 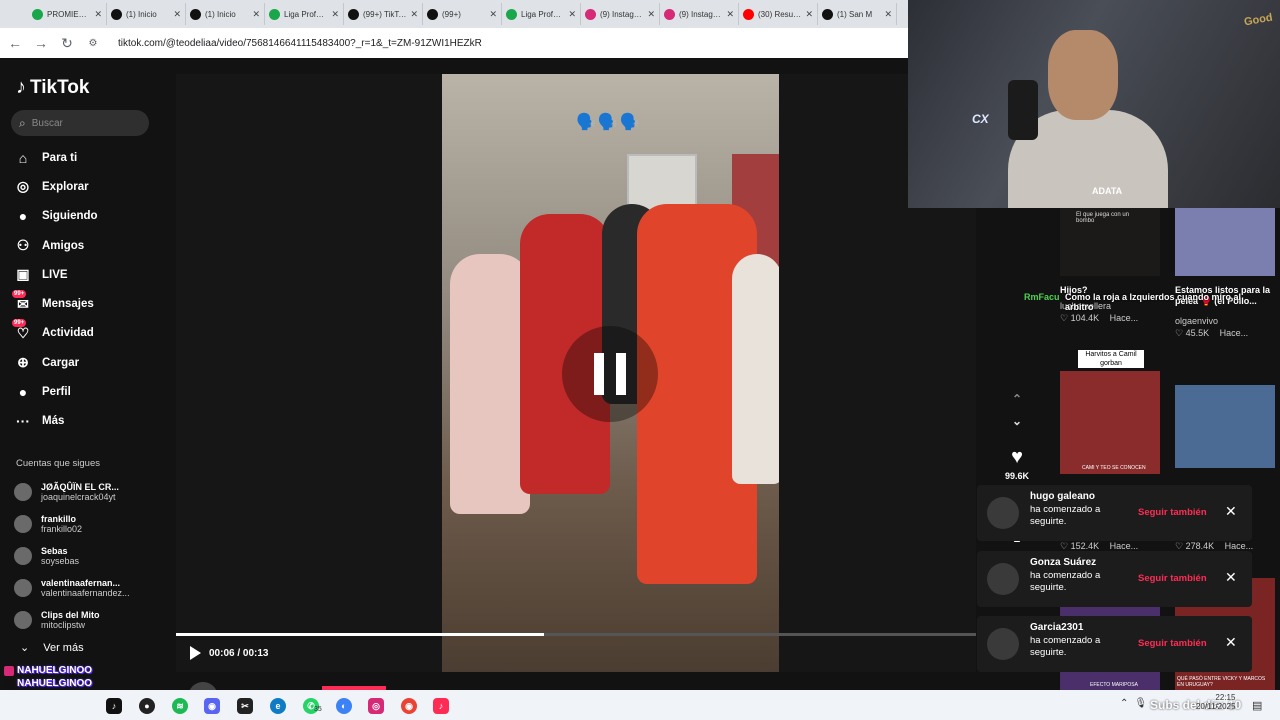 I want to click on video-time: 00:06 / 00:13, so click(x=239, y=653).